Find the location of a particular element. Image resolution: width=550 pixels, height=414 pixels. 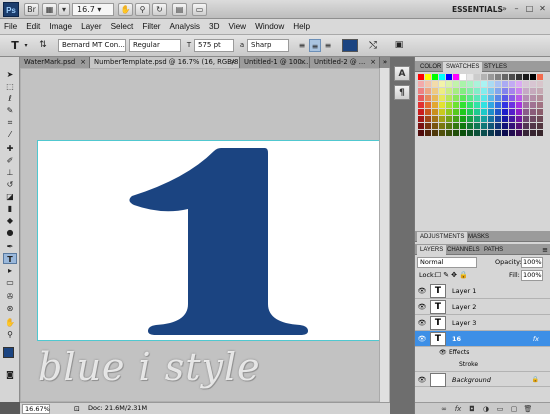

text-color-swatch is located at coordinates (350, 45).